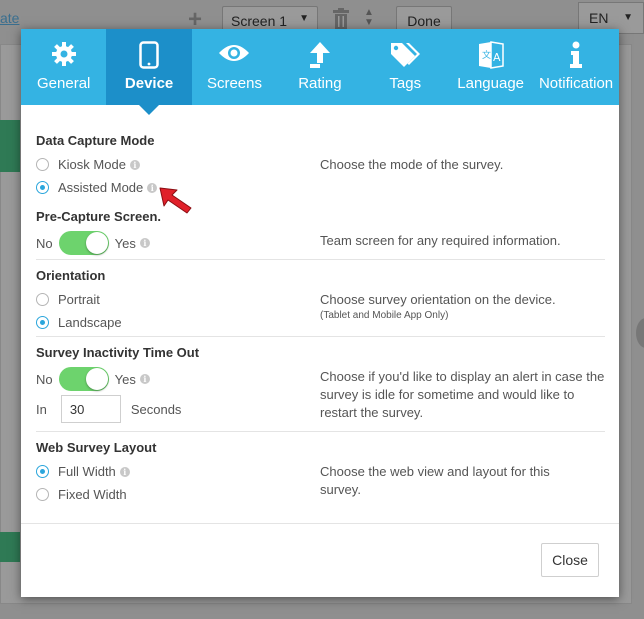 The image size is (644, 619). Describe the element at coordinates (41, 409) in the screenshot. I see `timeout-in-label: In` at that location.